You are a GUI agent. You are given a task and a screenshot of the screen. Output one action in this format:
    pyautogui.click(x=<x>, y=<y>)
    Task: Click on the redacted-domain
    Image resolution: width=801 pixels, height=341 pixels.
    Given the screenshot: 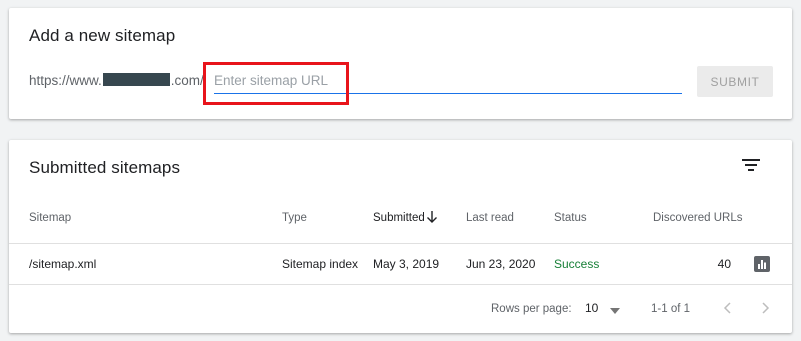 What is the action you would take?
    pyautogui.click(x=136, y=79)
    